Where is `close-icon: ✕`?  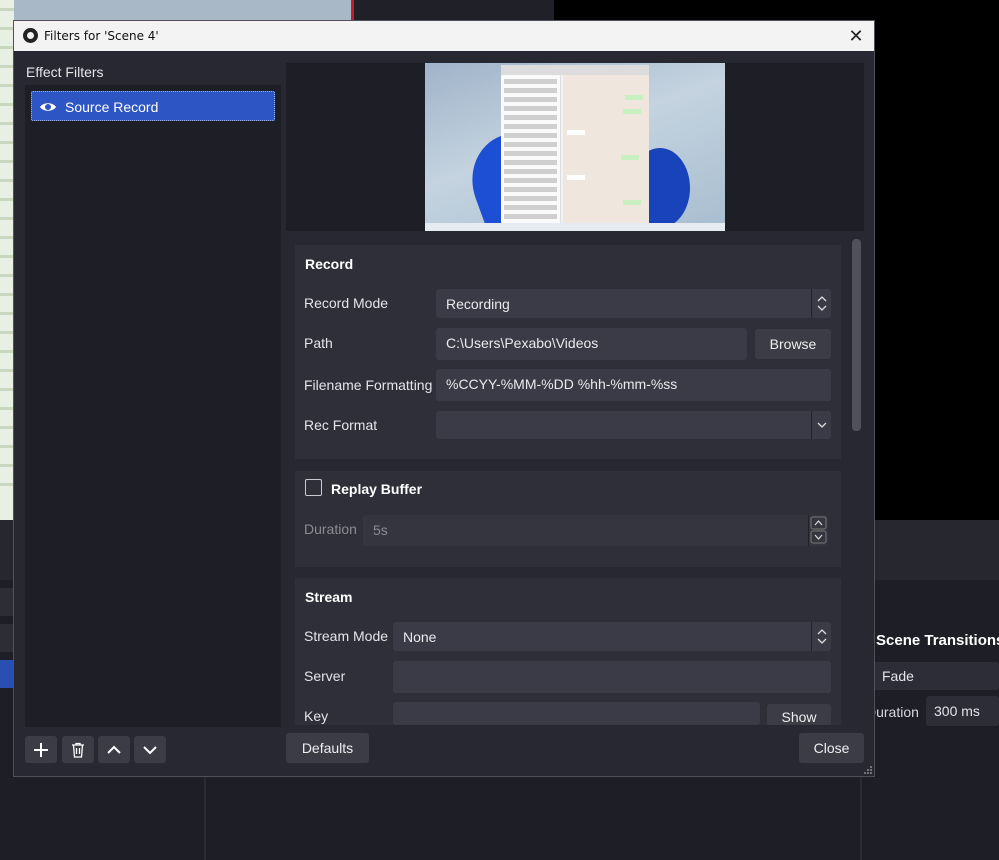
close-icon: ✕ is located at coordinates (856, 36).